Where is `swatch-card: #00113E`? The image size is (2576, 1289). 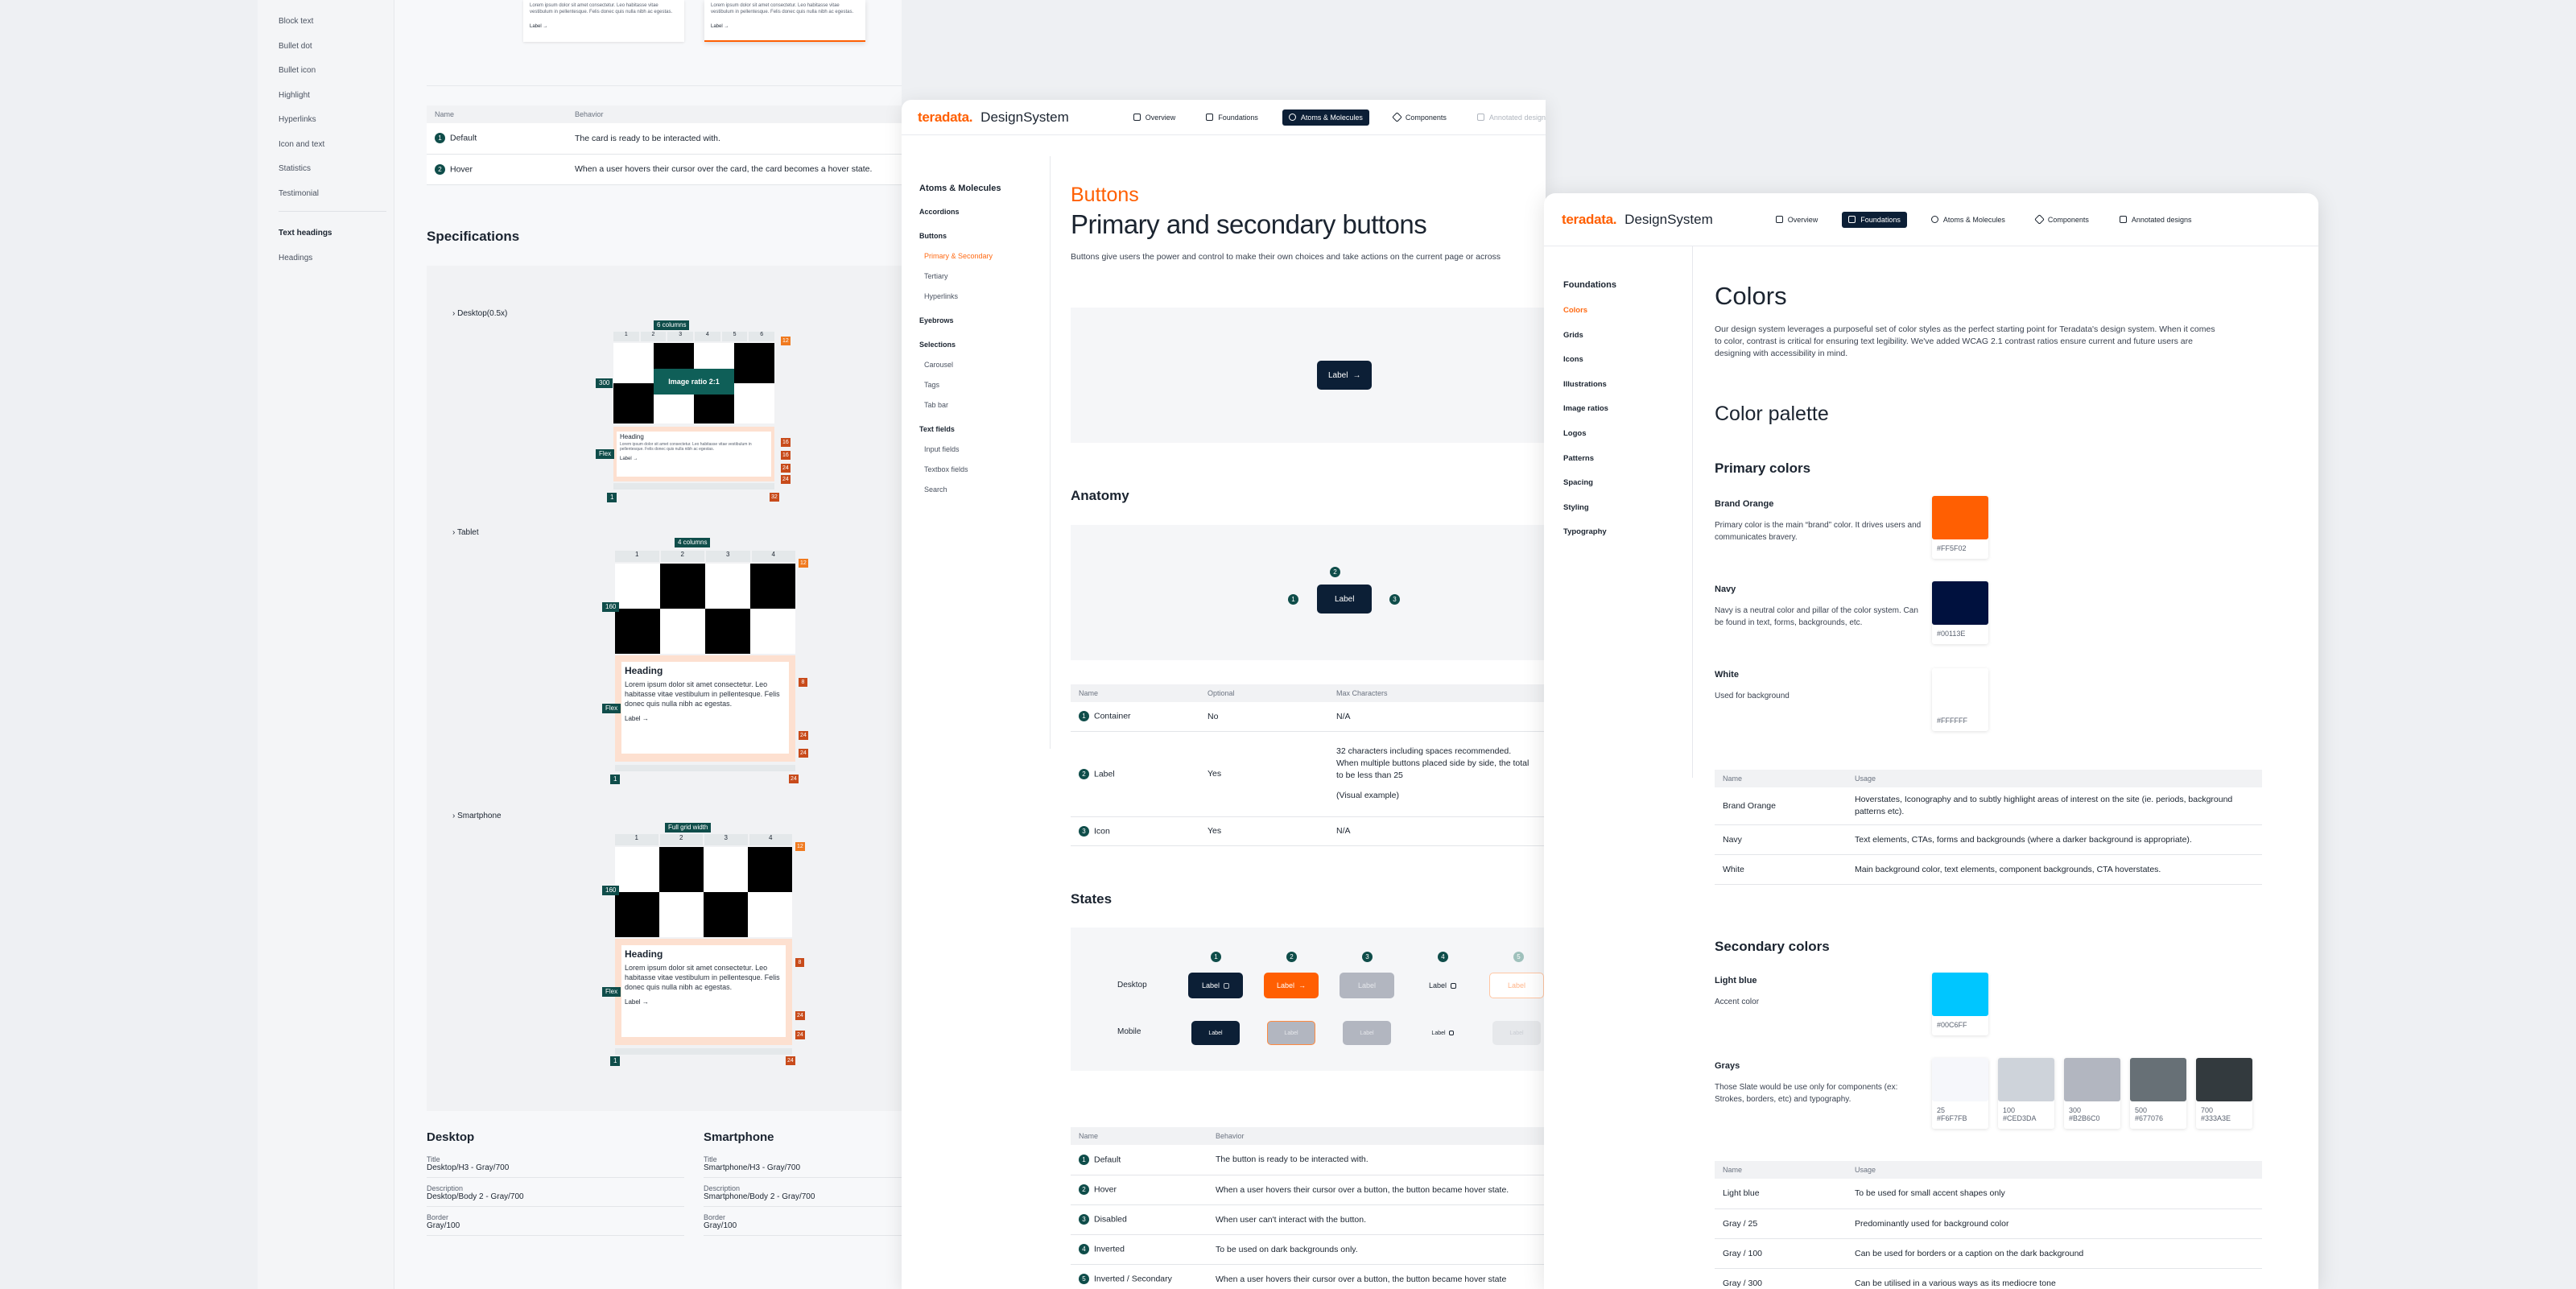
swatch-card: #00113E is located at coordinates (1960, 612).